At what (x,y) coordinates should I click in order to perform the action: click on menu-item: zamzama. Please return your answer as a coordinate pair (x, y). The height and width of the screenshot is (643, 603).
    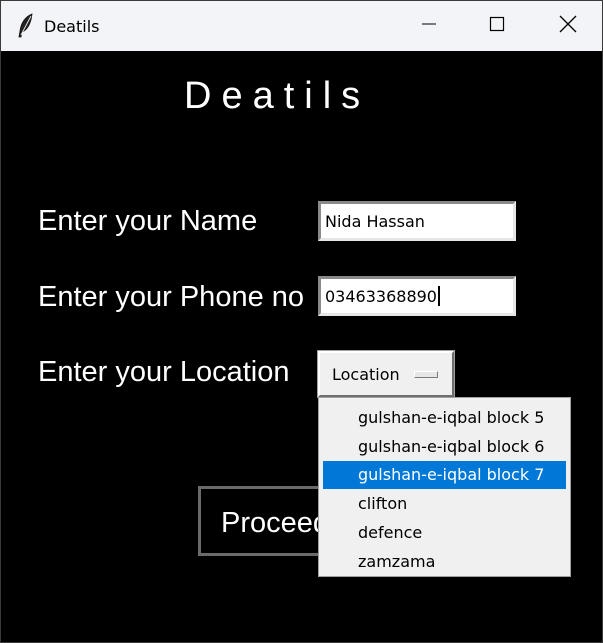
    Looking at the image, I should click on (444, 561).